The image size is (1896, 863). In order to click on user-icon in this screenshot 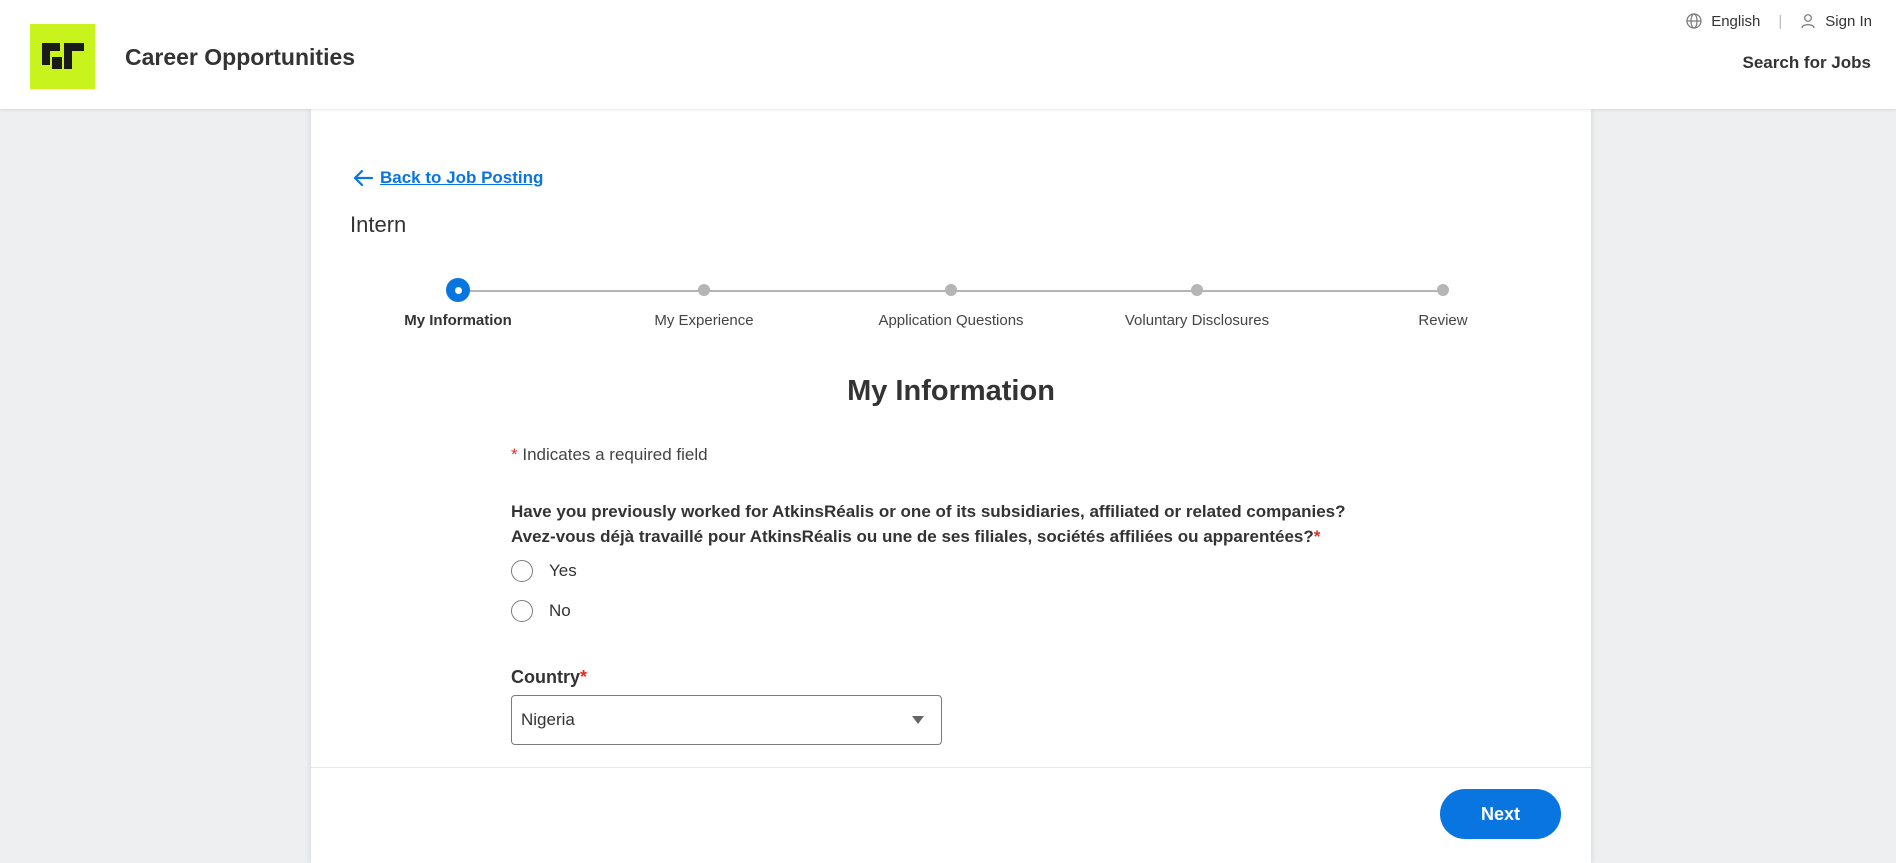, I will do `click(1808, 21)`.